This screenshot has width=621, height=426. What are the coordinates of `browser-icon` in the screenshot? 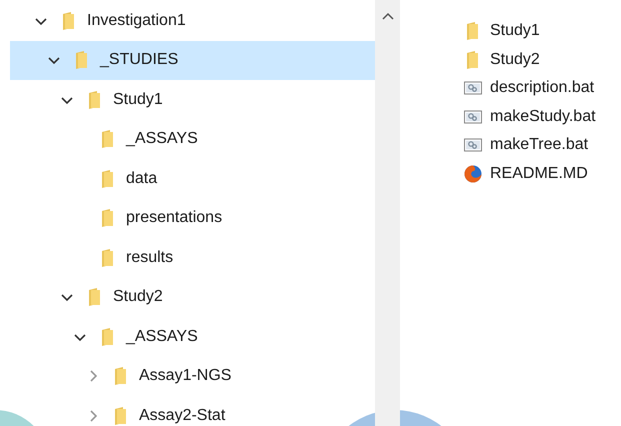 It's located at (473, 173).